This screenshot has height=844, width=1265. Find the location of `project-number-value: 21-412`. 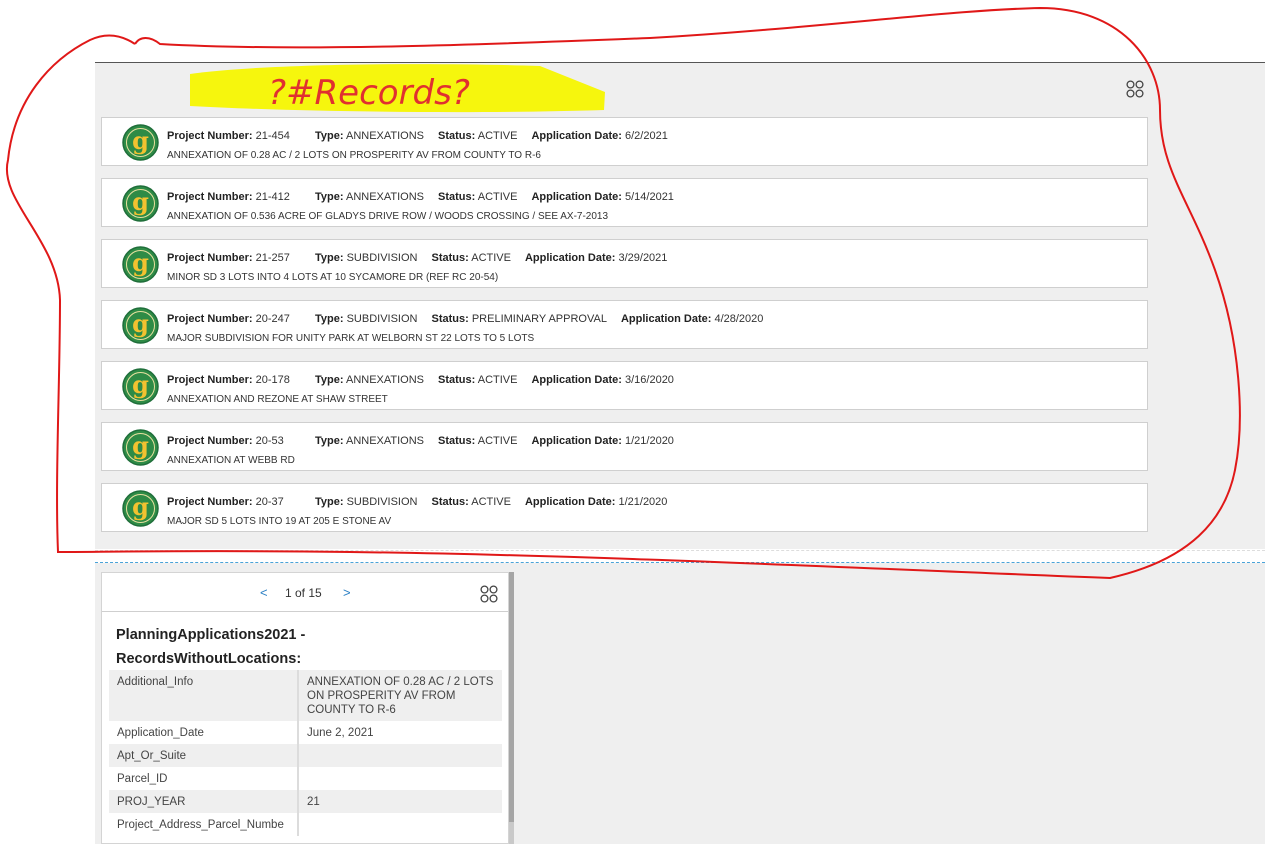

project-number-value: 21-412 is located at coordinates (271, 197).